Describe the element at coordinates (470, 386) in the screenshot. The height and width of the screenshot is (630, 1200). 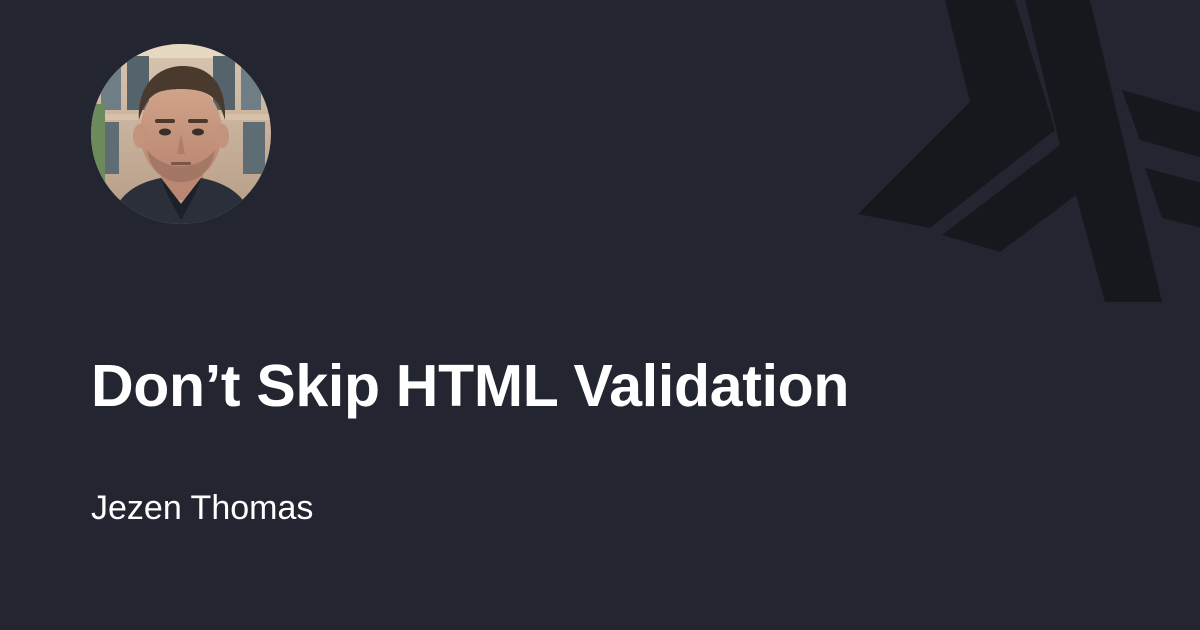
I see `post-title: Don’t Skip HTML Validation` at that location.